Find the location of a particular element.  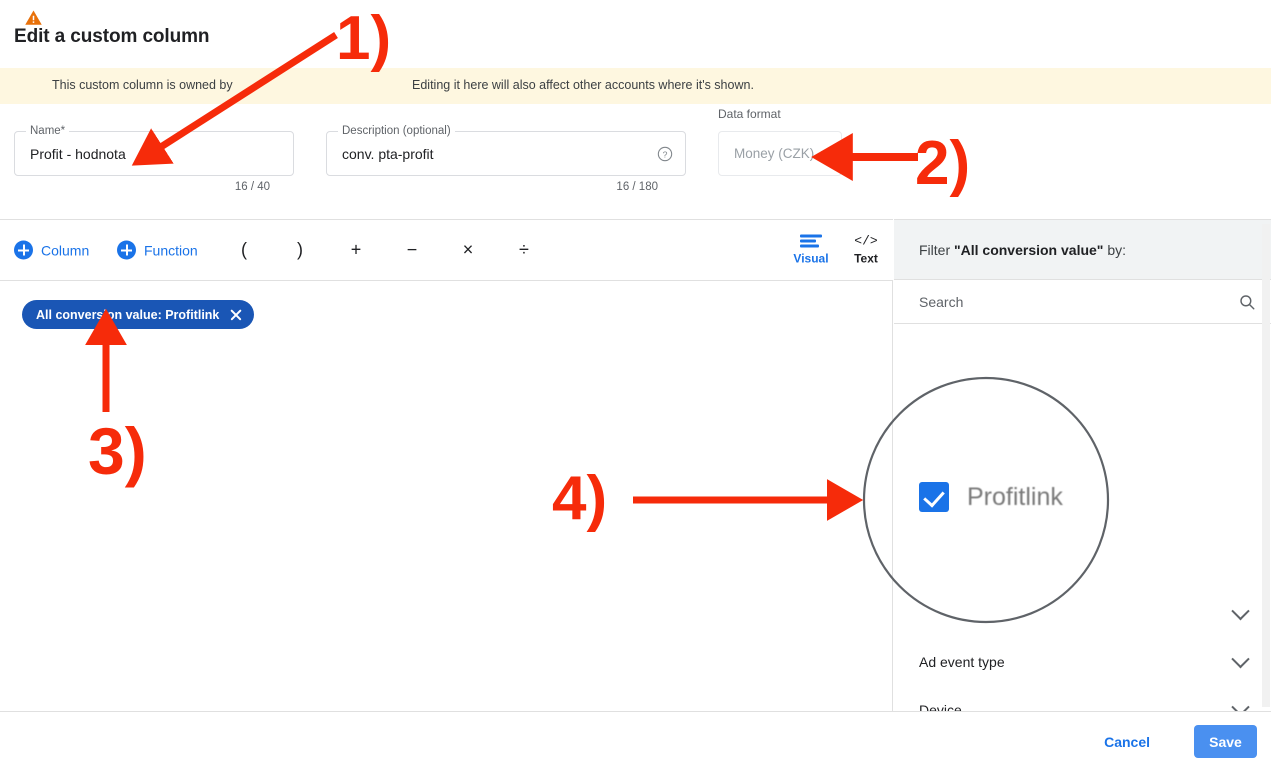

filter-panel-header: Filter "All conversion value" by: is located at coordinates (1082, 249).